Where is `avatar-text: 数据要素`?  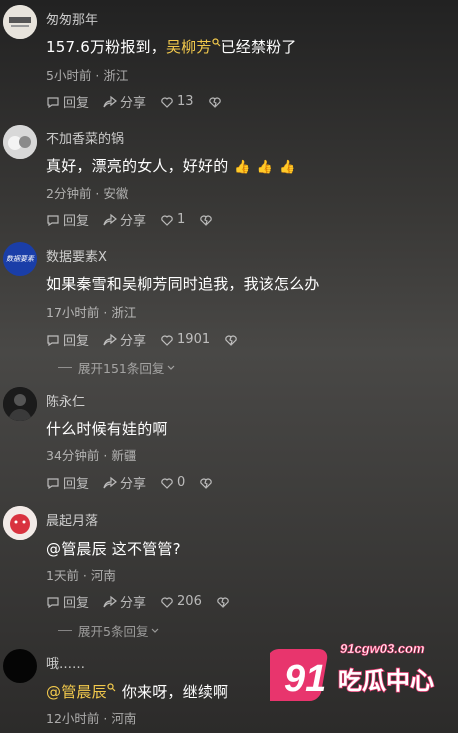 avatar-text: 数据要素 is located at coordinates (20, 259).